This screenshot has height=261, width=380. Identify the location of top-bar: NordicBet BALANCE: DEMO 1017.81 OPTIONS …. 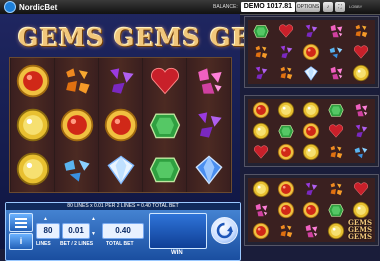
(190, 7).